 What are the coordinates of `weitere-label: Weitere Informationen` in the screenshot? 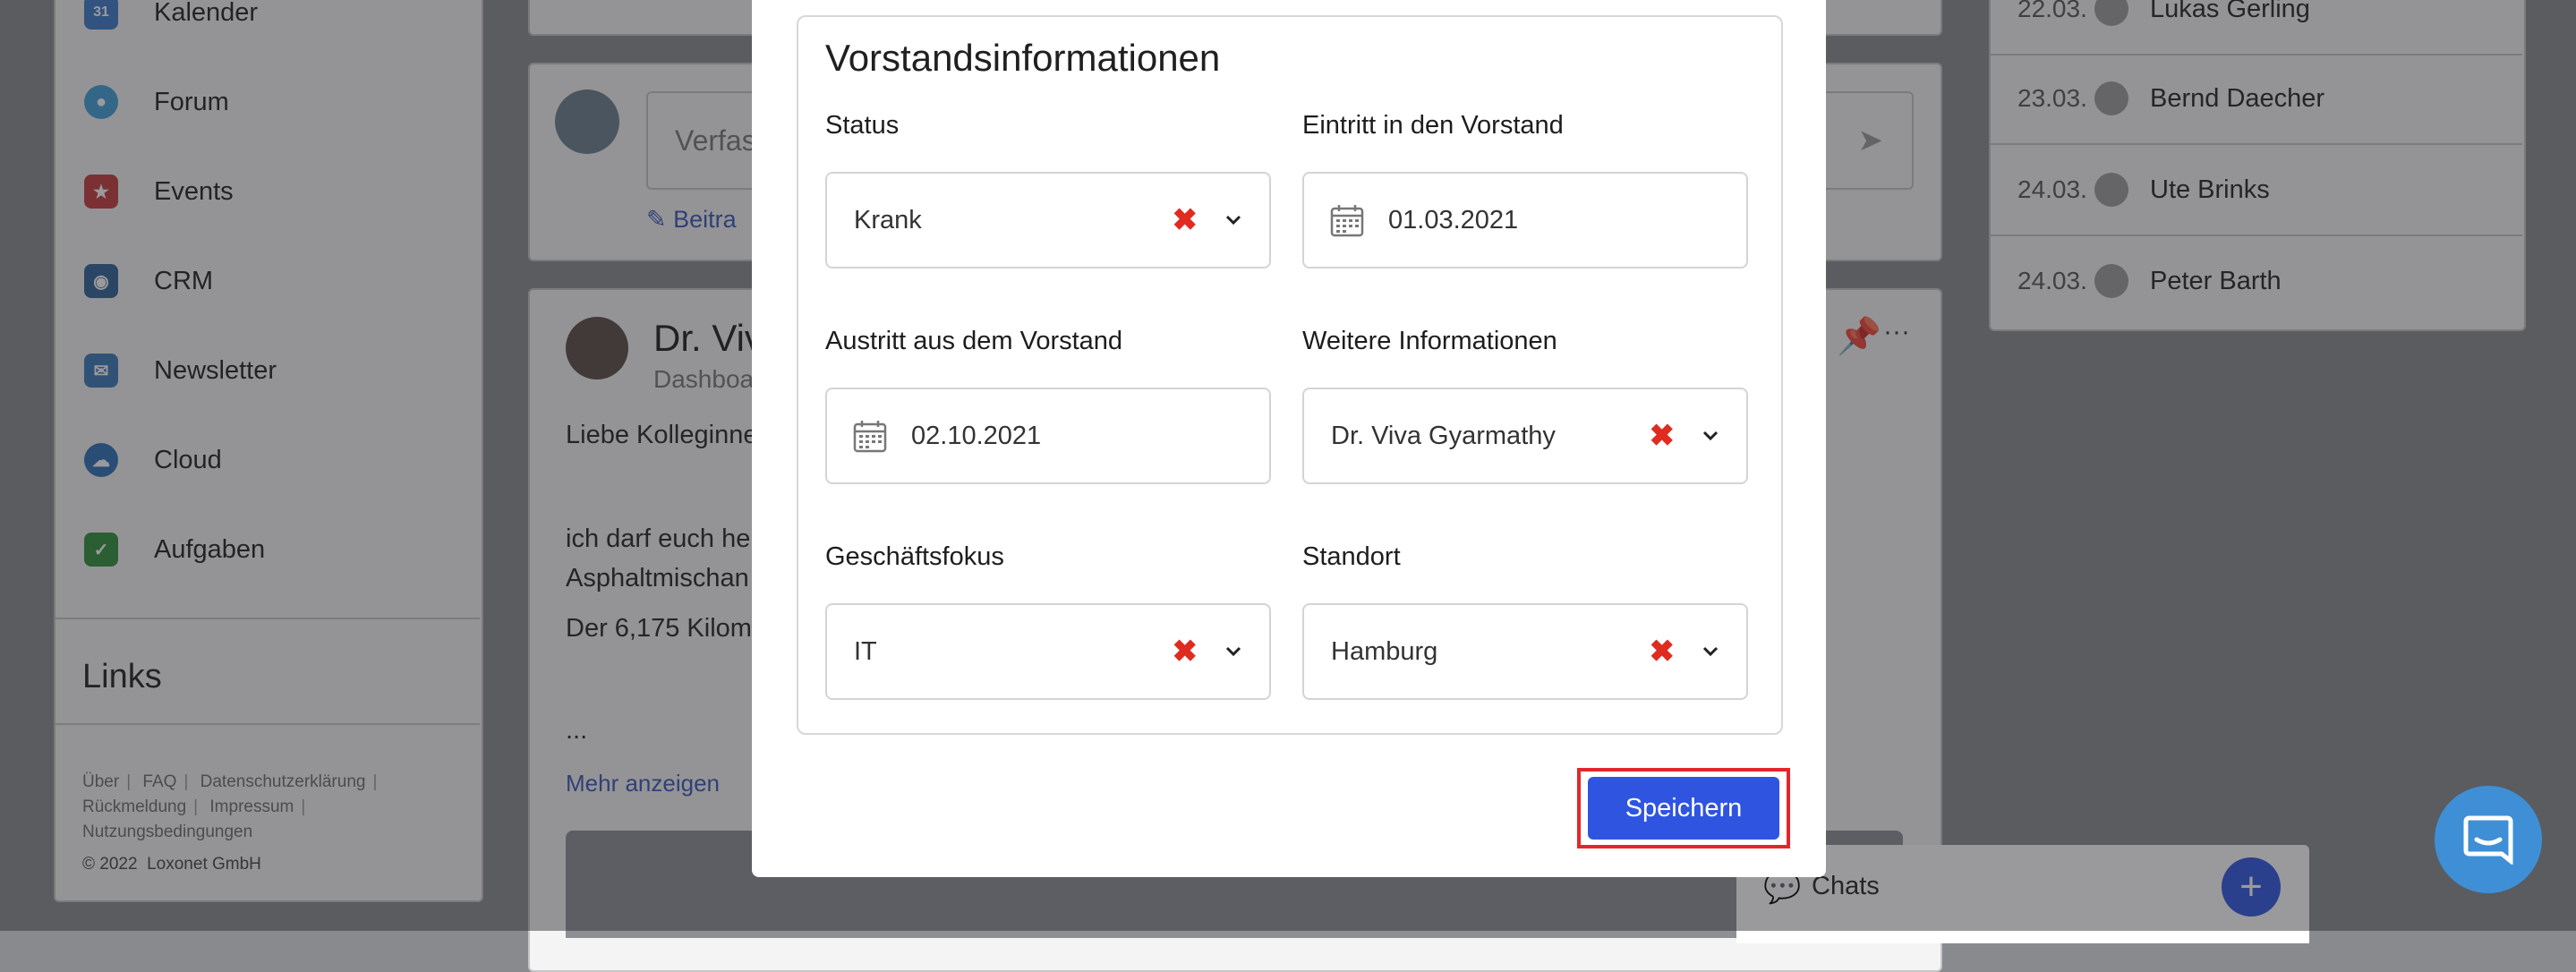 It's located at (1429, 341).